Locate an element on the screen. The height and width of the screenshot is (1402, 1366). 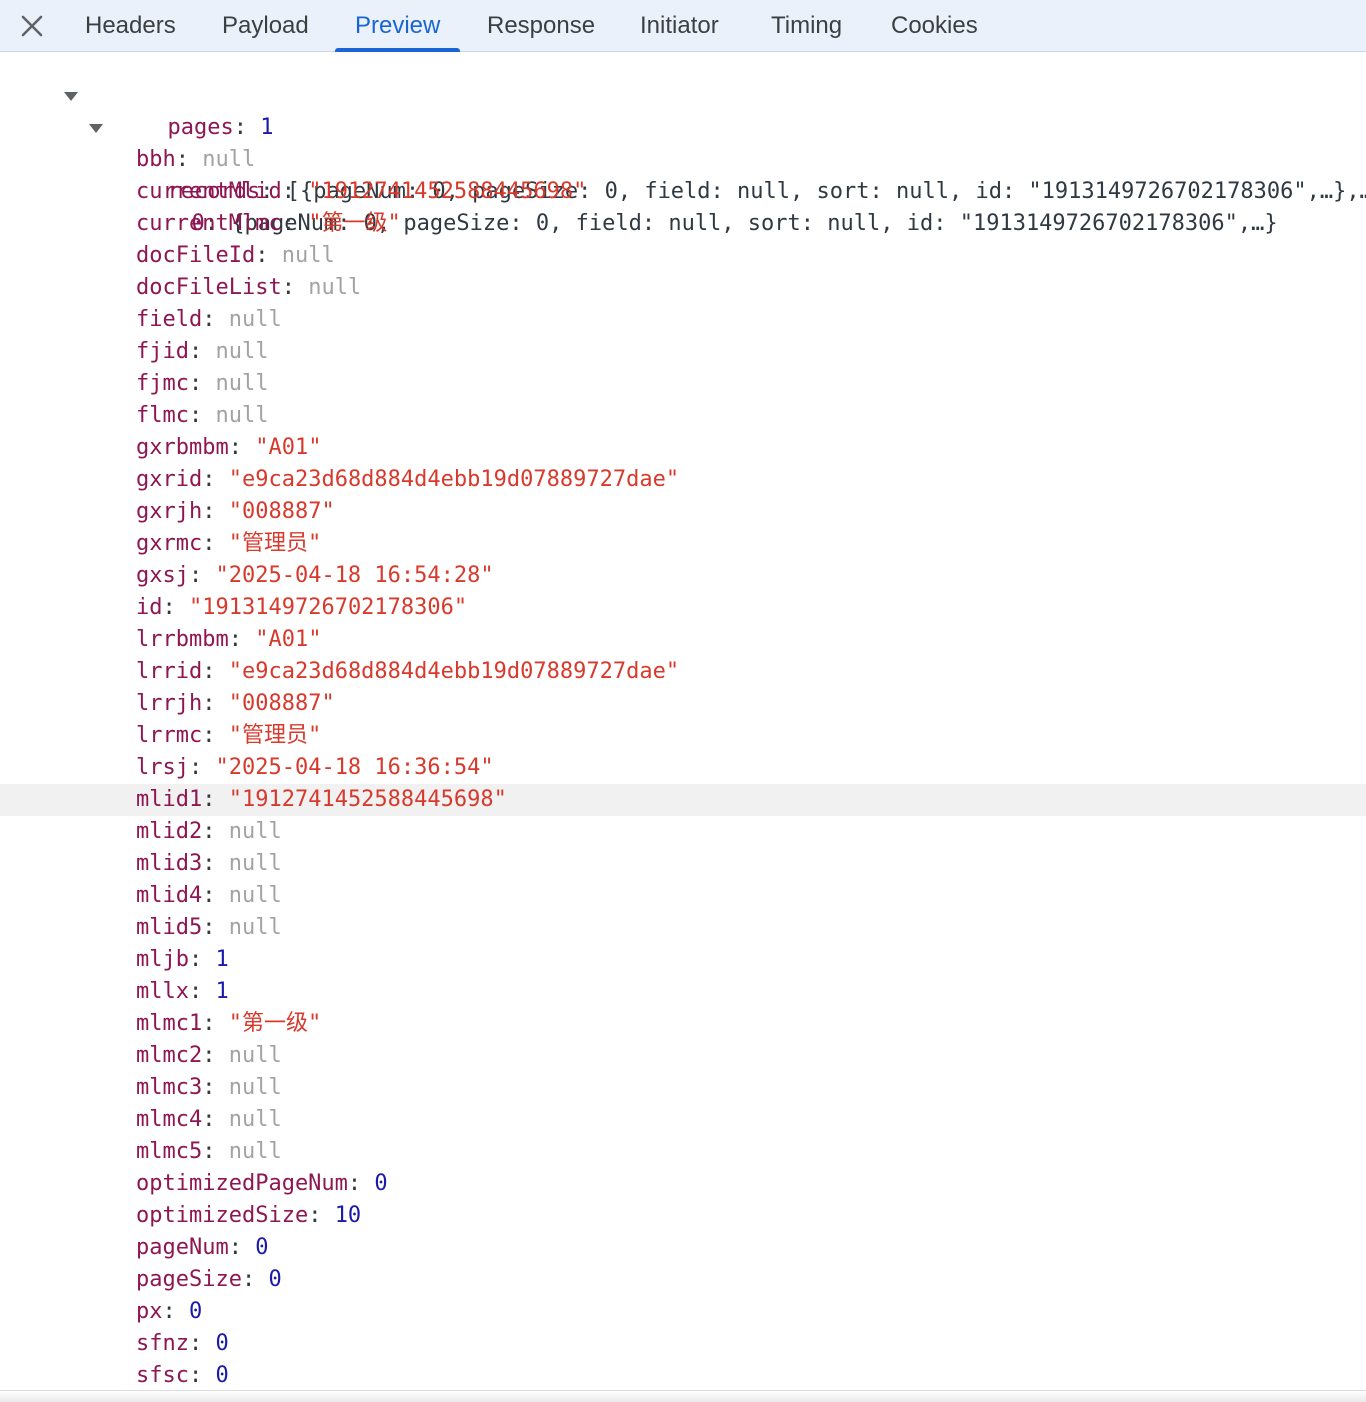
json-key: docFileId is located at coordinates (196, 255).